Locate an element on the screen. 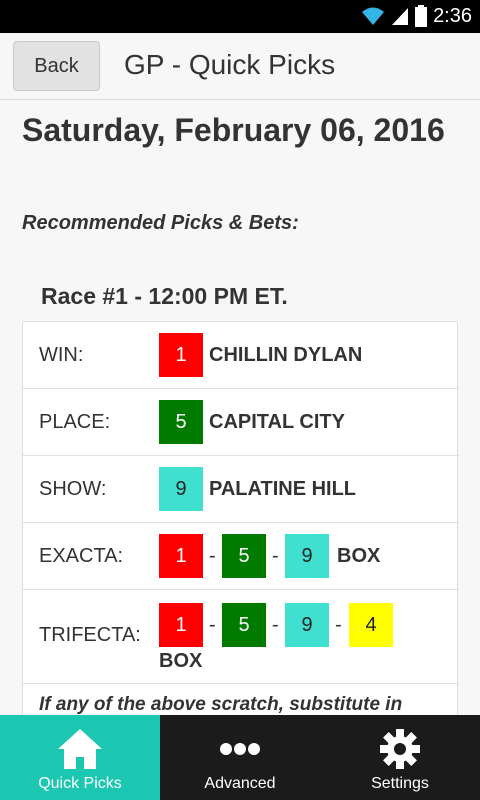 The width and height of the screenshot is (480, 800). horse-number-badge: 4 is located at coordinates (371, 625).